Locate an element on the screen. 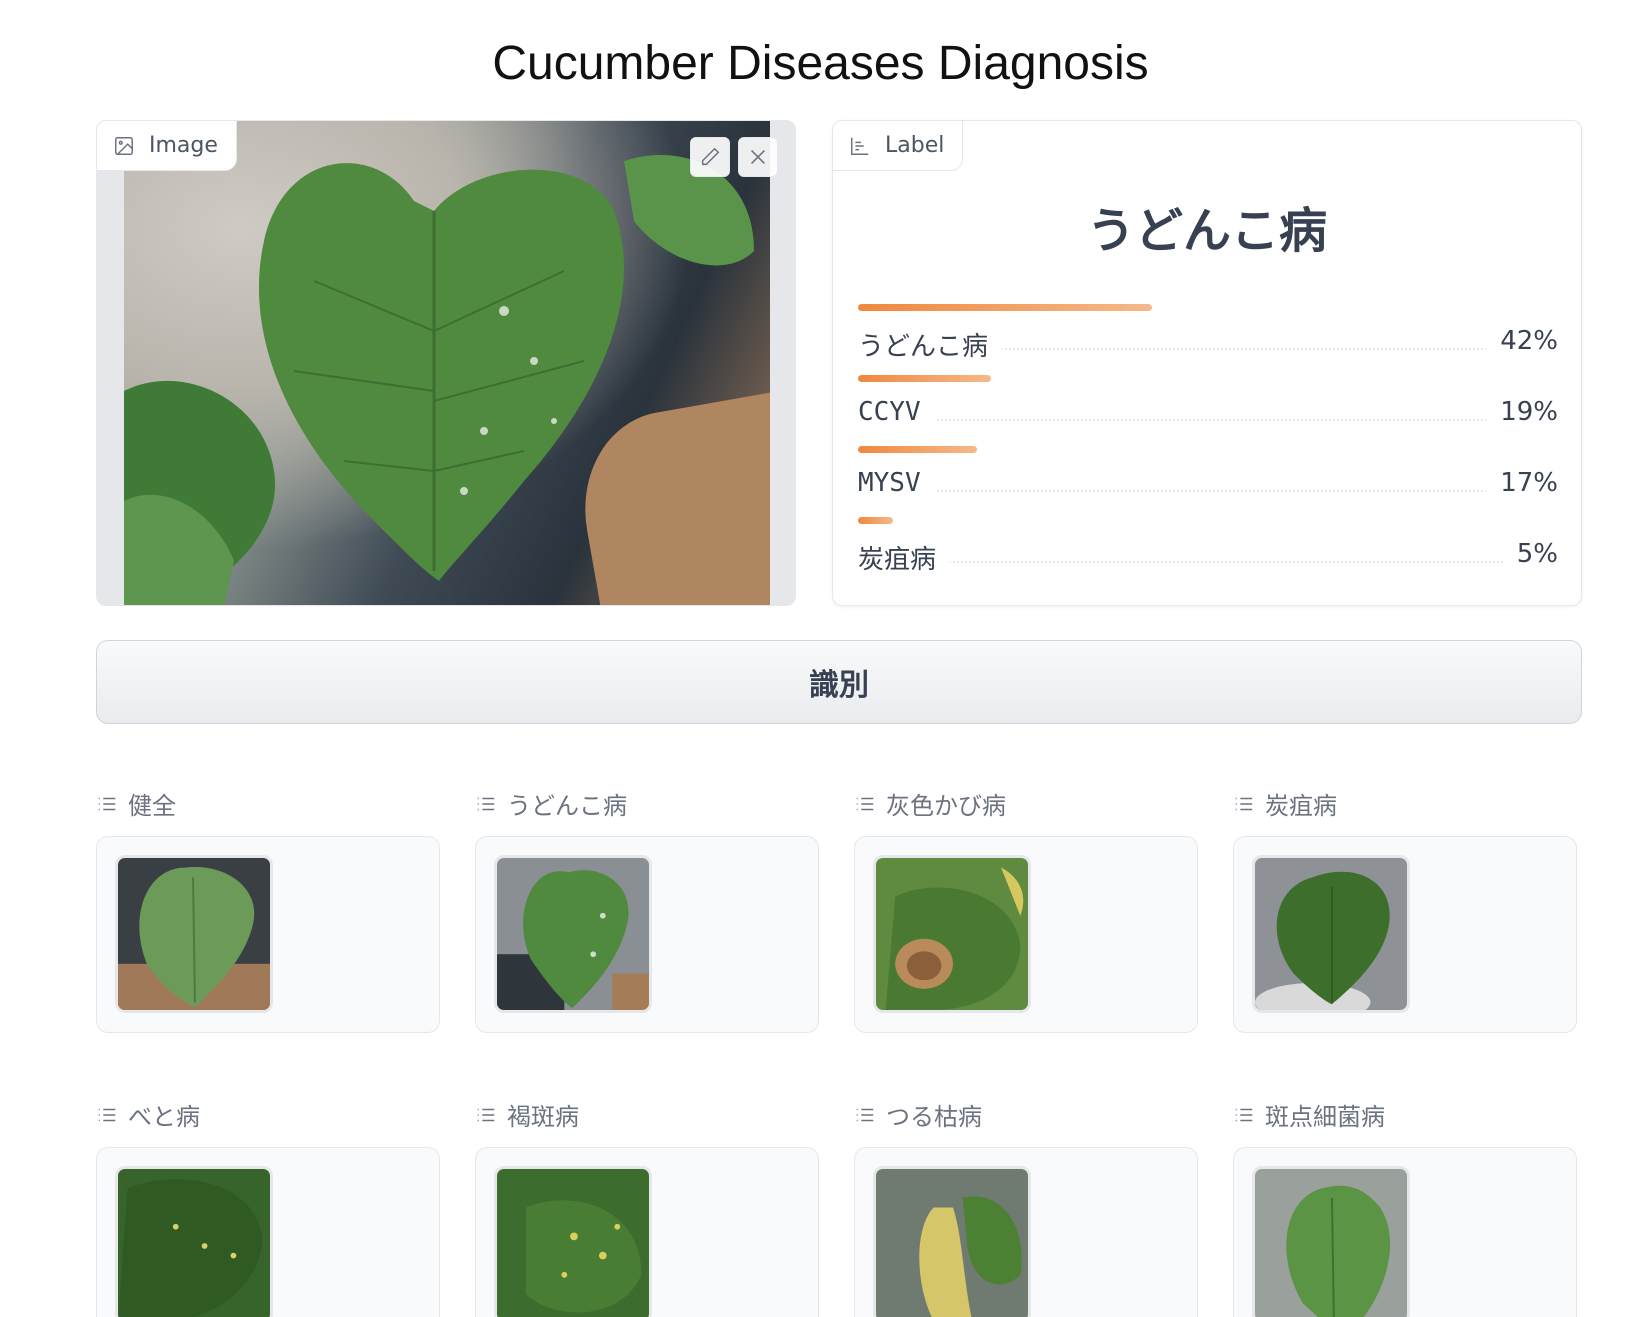 This screenshot has height=1317, width=1641. clear-image-button is located at coordinates (758, 157).